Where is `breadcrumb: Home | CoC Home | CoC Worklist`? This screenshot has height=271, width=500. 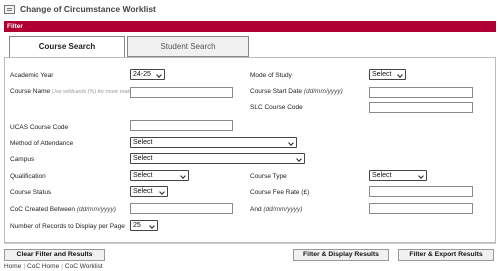 breadcrumb: Home | CoC Home | CoC Worklist is located at coordinates (53, 266).